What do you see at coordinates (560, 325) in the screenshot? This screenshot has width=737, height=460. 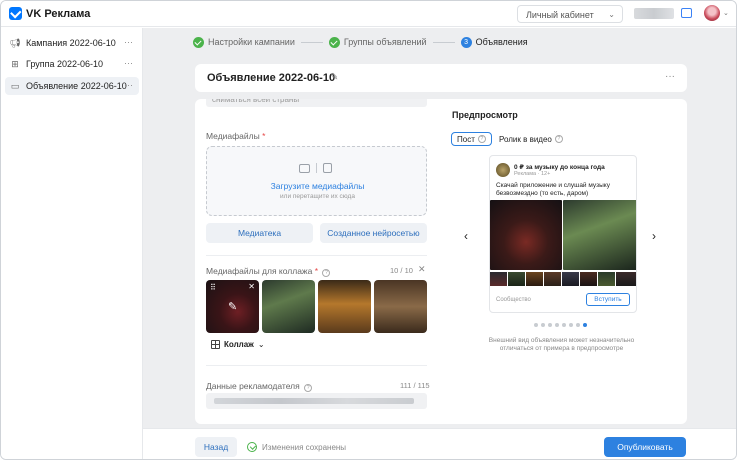 I see `carousel-dots` at bounding box center [560, 325].